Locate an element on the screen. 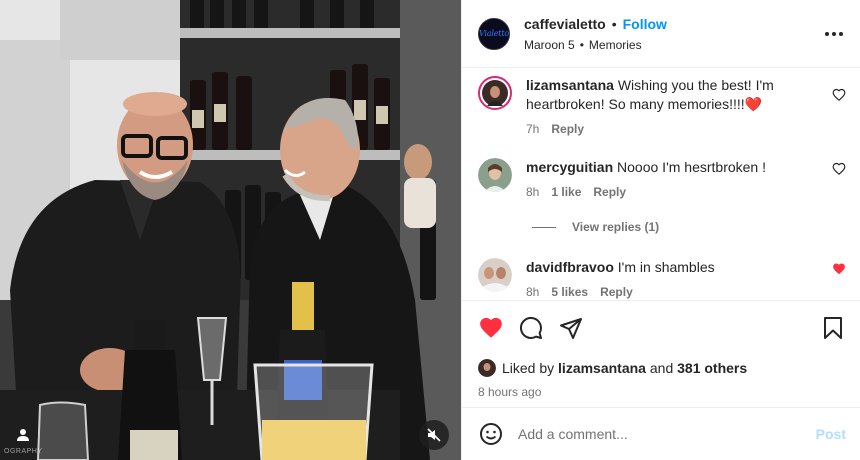 This screenshot has height=460, width=860. likes-summary: Liked by lizamsantana and 381 others is located at coordinates (661, 368).